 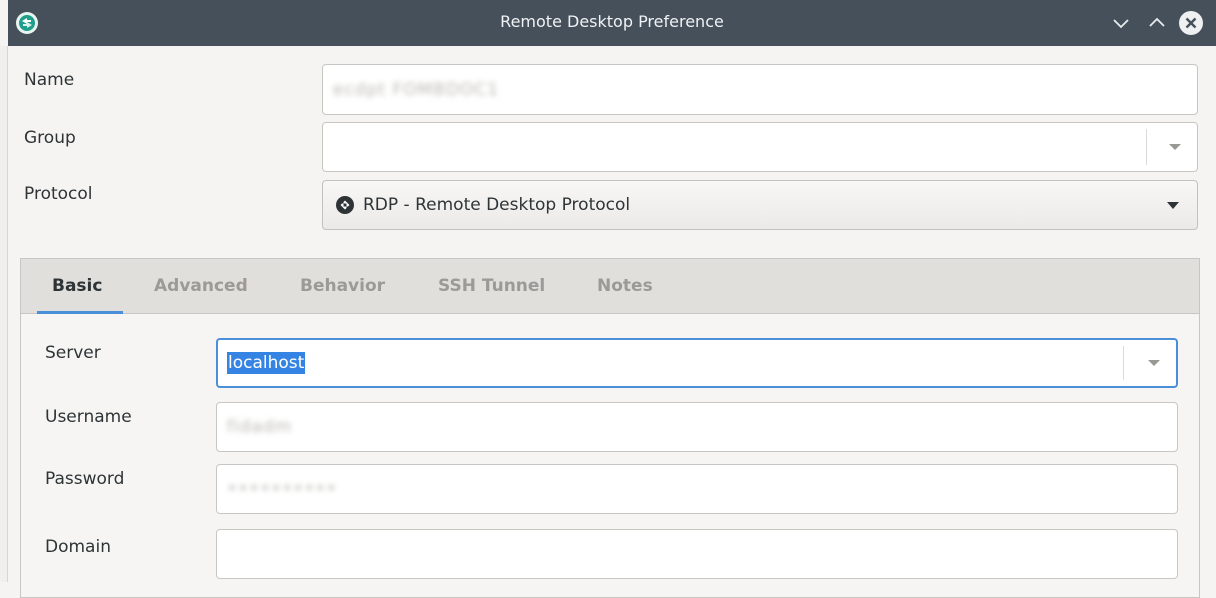 I want to click on window-title: Remote Desktop Preference, so click(x=612, y=21).